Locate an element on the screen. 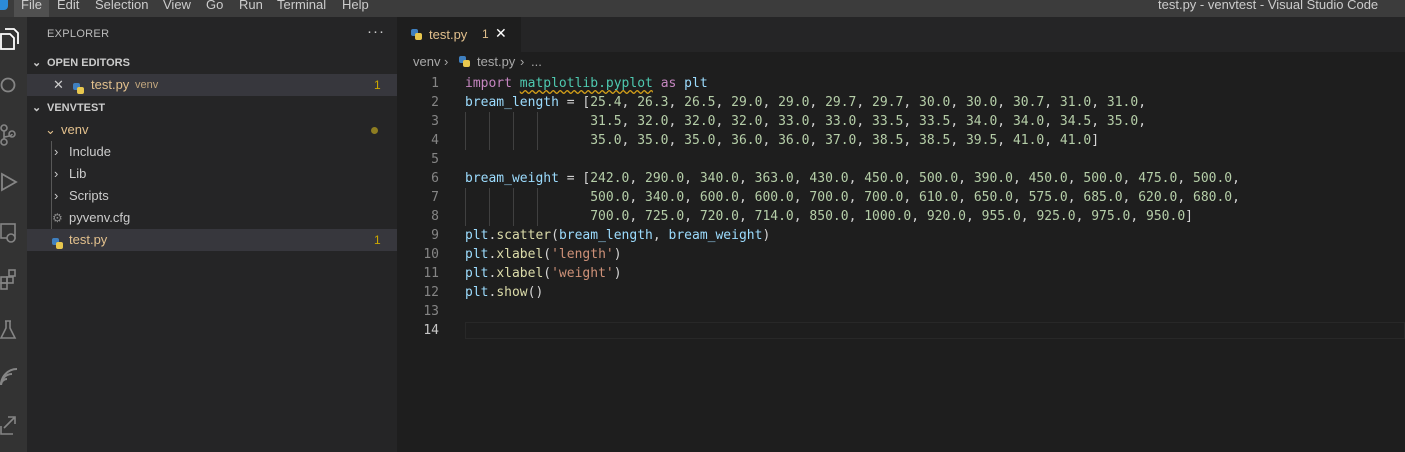 The height and width of the screenshot is (452, 1405). activity-bar is located at coordinates (13, 234).